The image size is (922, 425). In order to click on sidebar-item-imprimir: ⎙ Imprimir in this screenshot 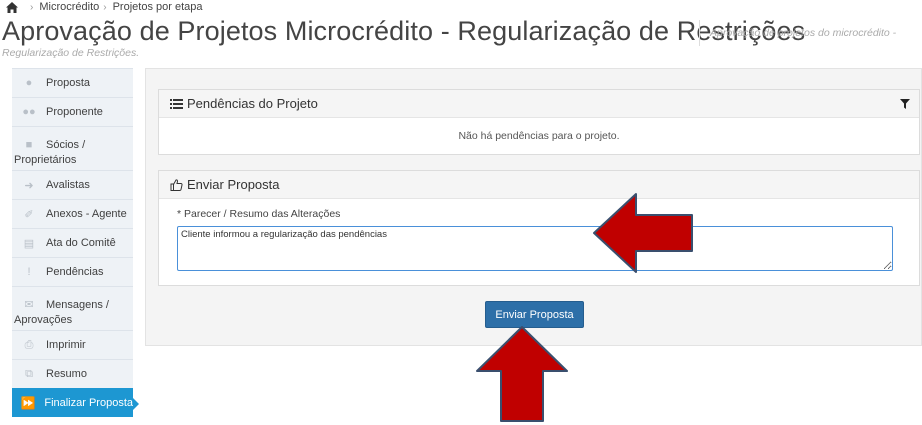, I will do `click(72, 344)`.